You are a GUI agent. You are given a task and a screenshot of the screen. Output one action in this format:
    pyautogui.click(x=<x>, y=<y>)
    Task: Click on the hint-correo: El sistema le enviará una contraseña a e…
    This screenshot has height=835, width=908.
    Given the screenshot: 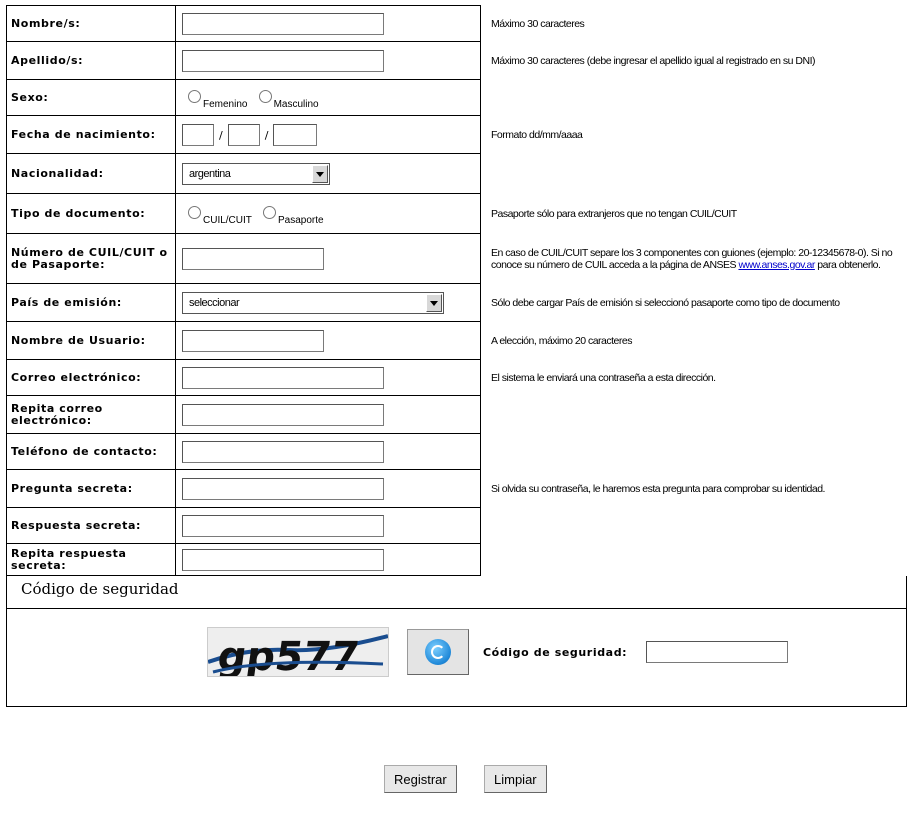 What is the action you would take?
    pyautogui.click(x=603, y=377)
    